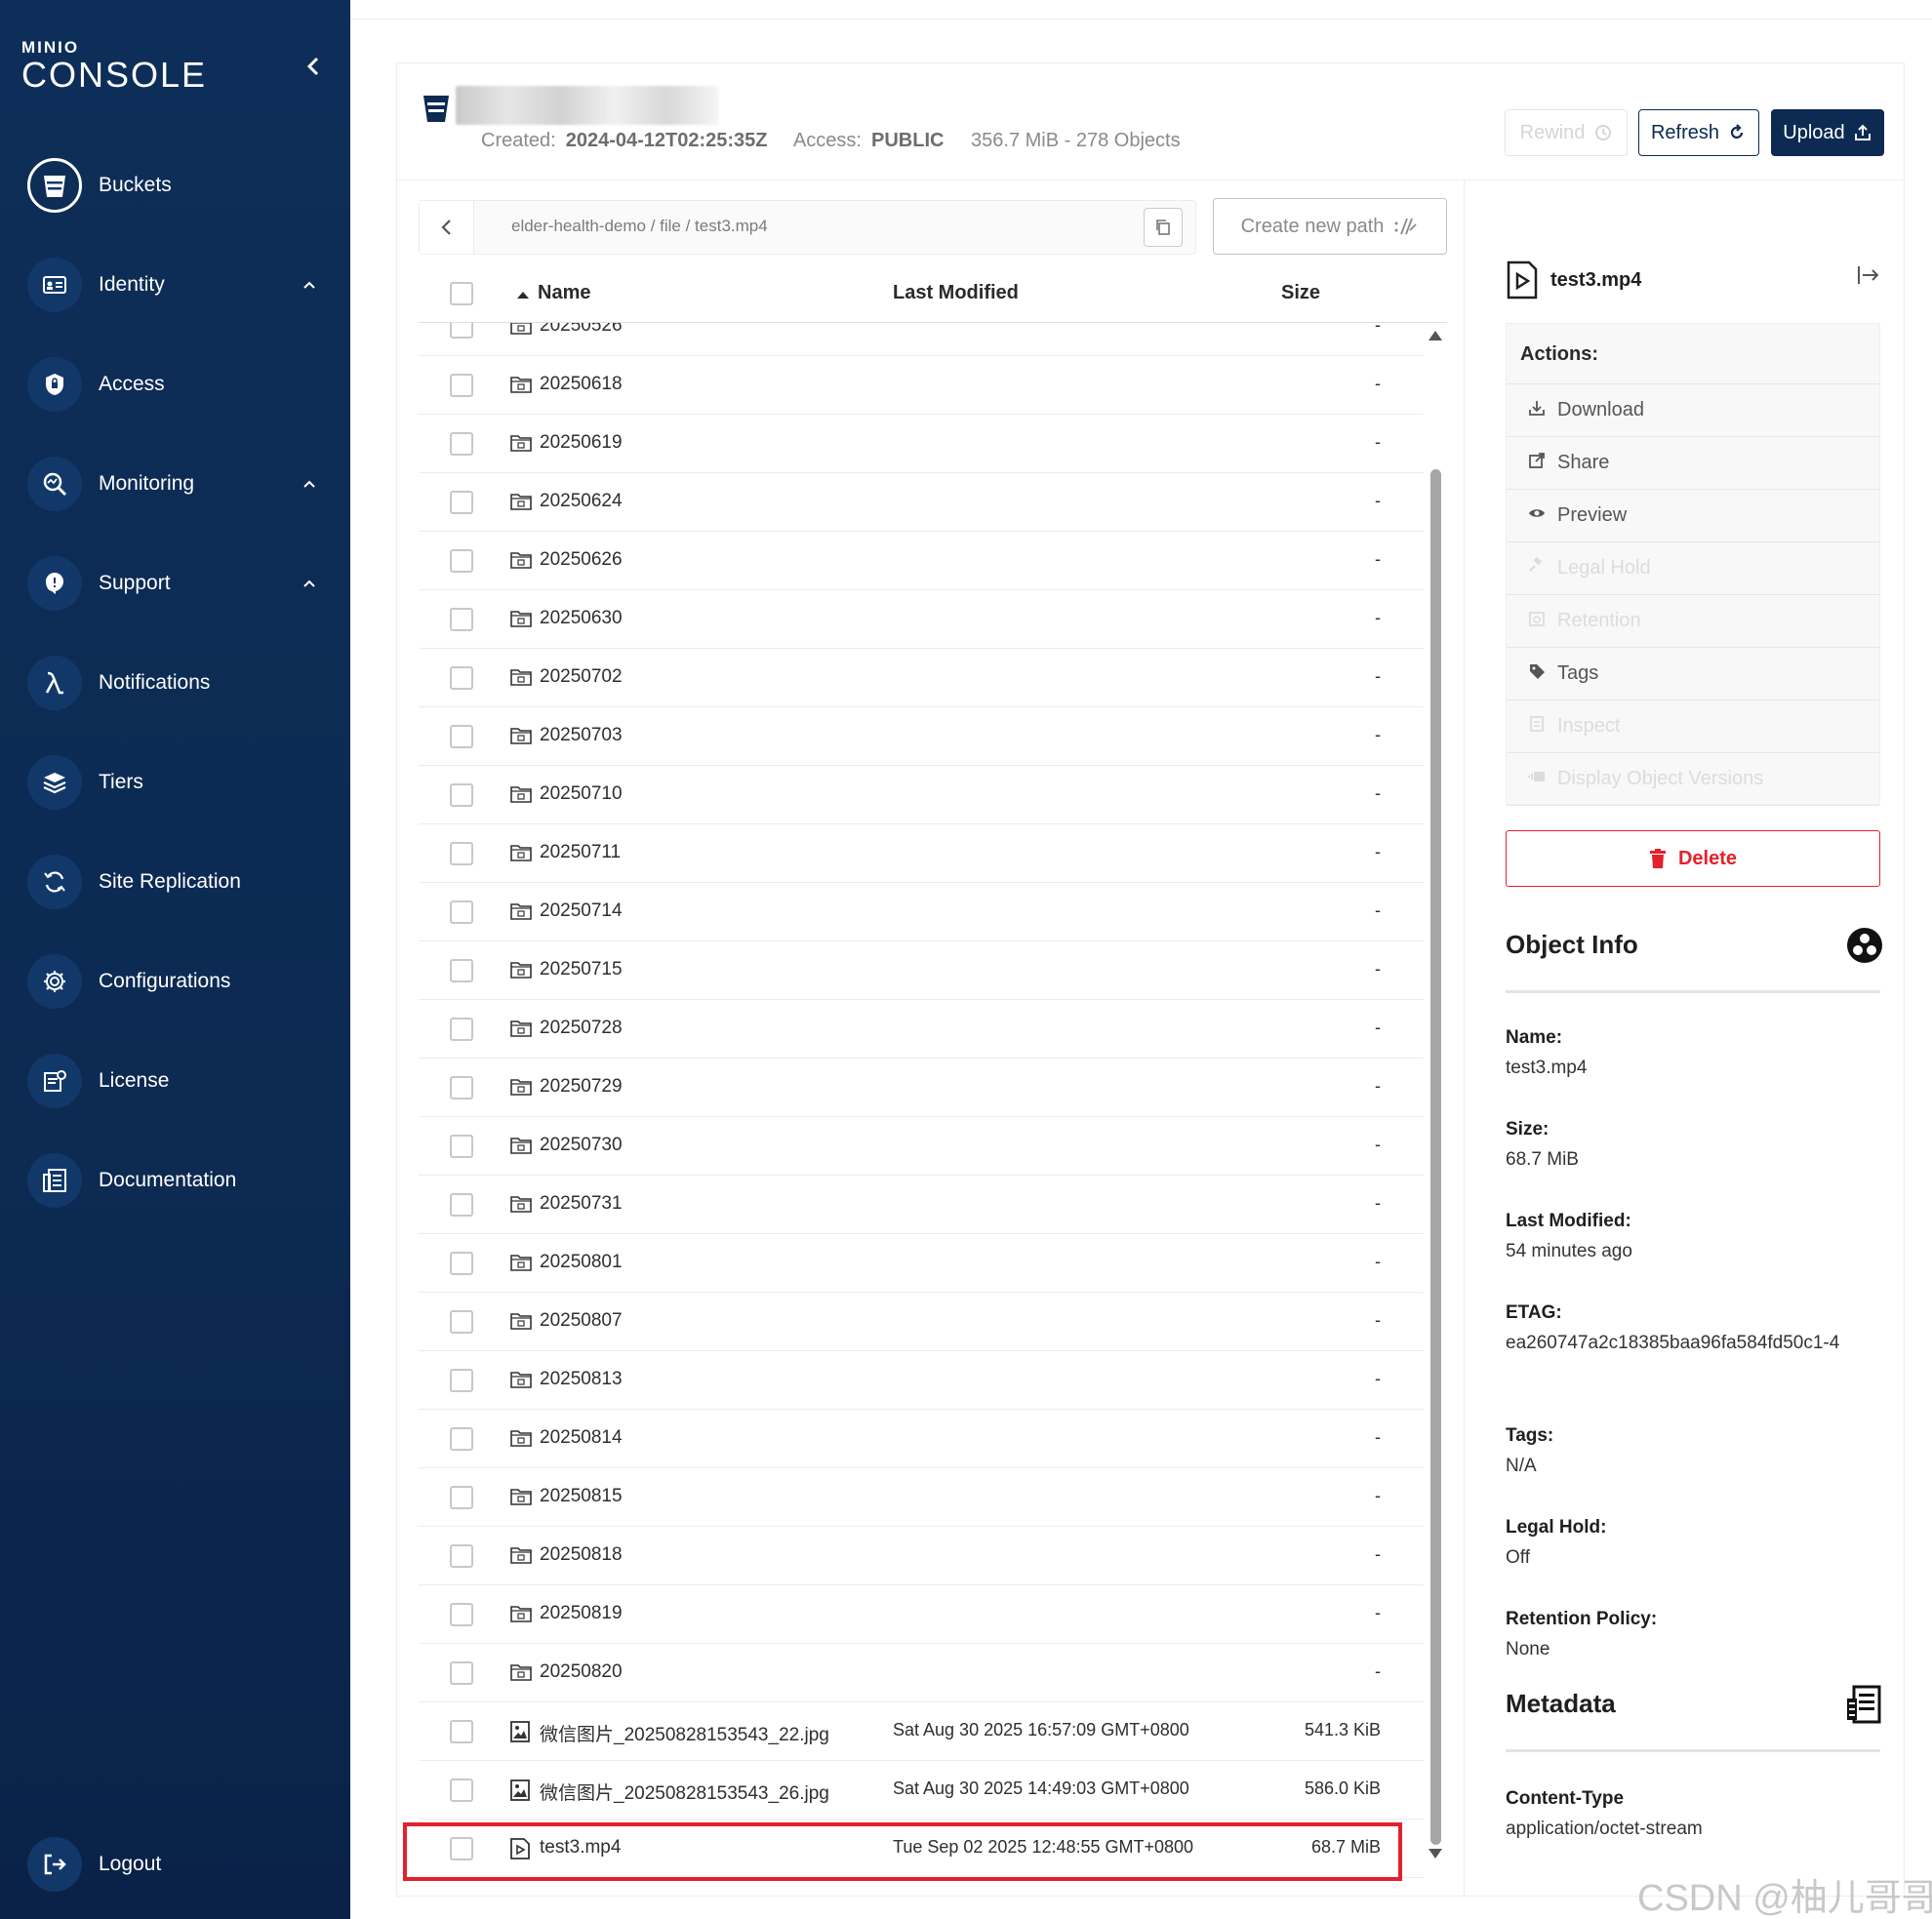  Describe the element at coordinates (178, 185) in the screenshot. I see `sidebar-item-buckets: Buckets` at that location.